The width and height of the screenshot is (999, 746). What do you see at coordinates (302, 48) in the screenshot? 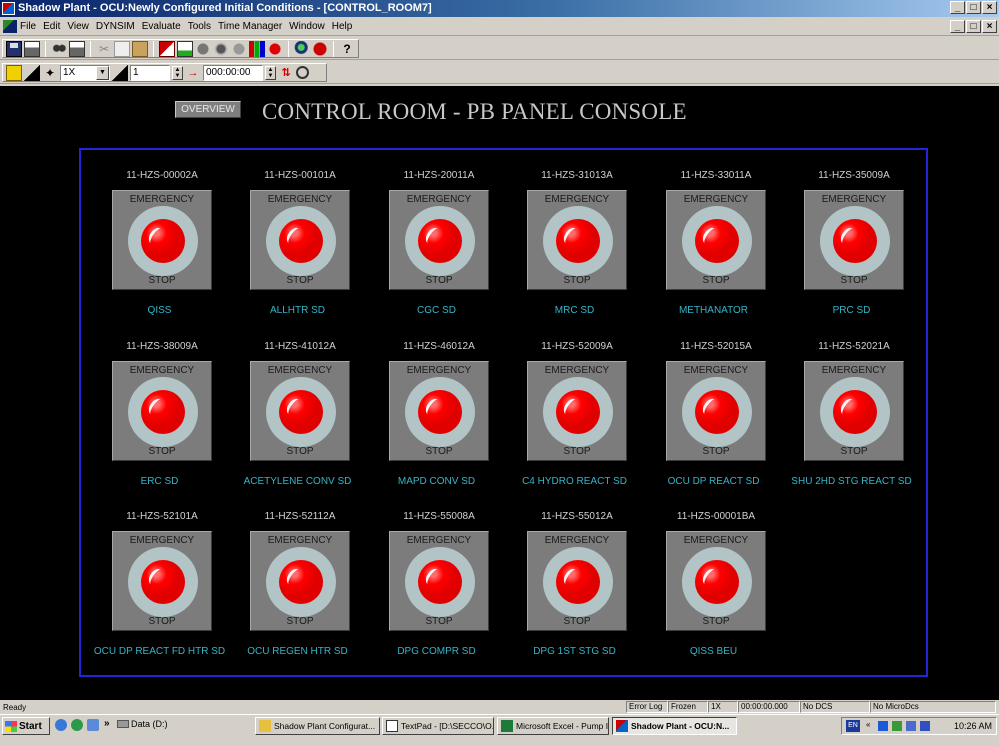
I see `globe-icon` at bounding box center [302, 48].